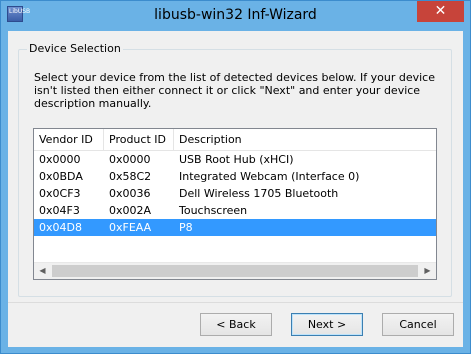 The image size is (471, 354). Describe the element at coordinates (269, 176) in the screenshot. I see `description-cell: Integrated Webcam (Interface 0)` at that location.